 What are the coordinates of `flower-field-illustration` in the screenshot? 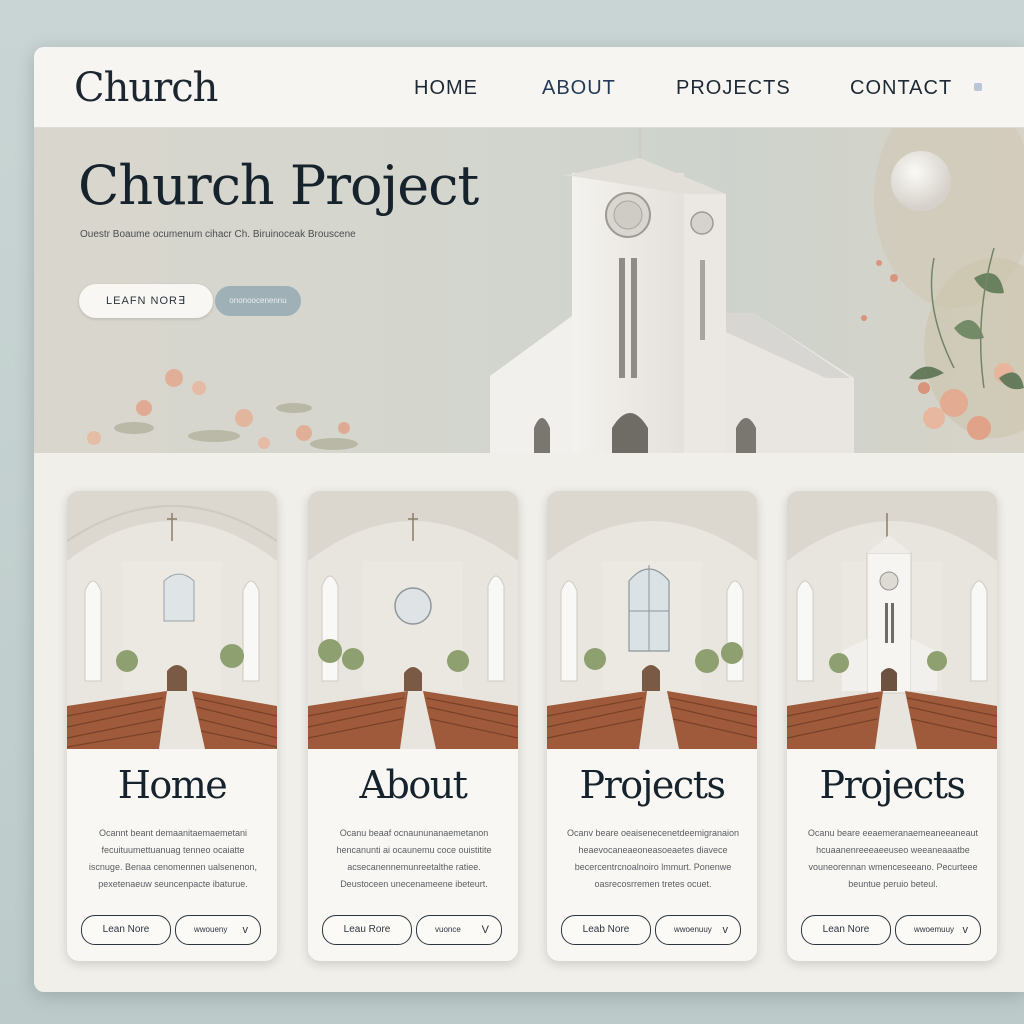 It's located at (222, 409).